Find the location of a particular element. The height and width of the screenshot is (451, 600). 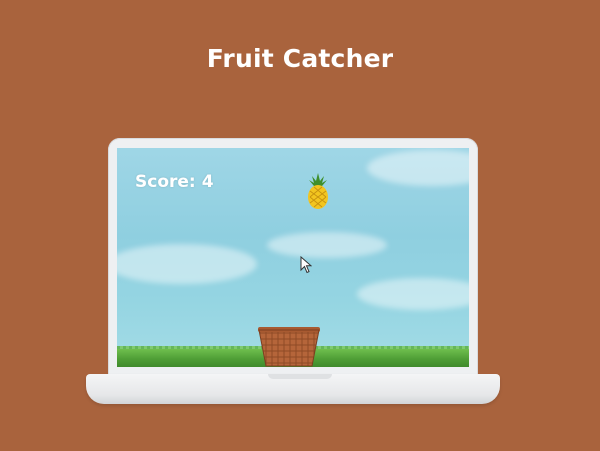

laptop-notch is located at coordinates (300, 376).